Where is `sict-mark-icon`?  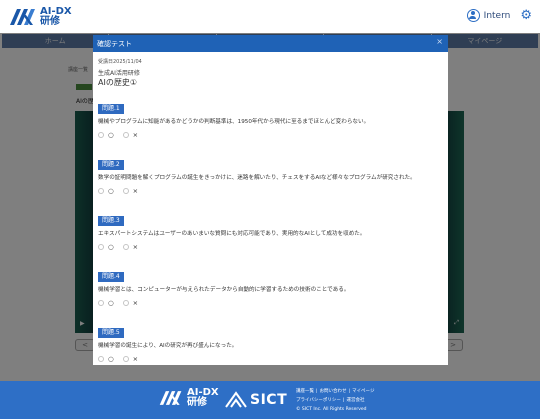 sict-mark-icon is located at coordinates (236, 399).